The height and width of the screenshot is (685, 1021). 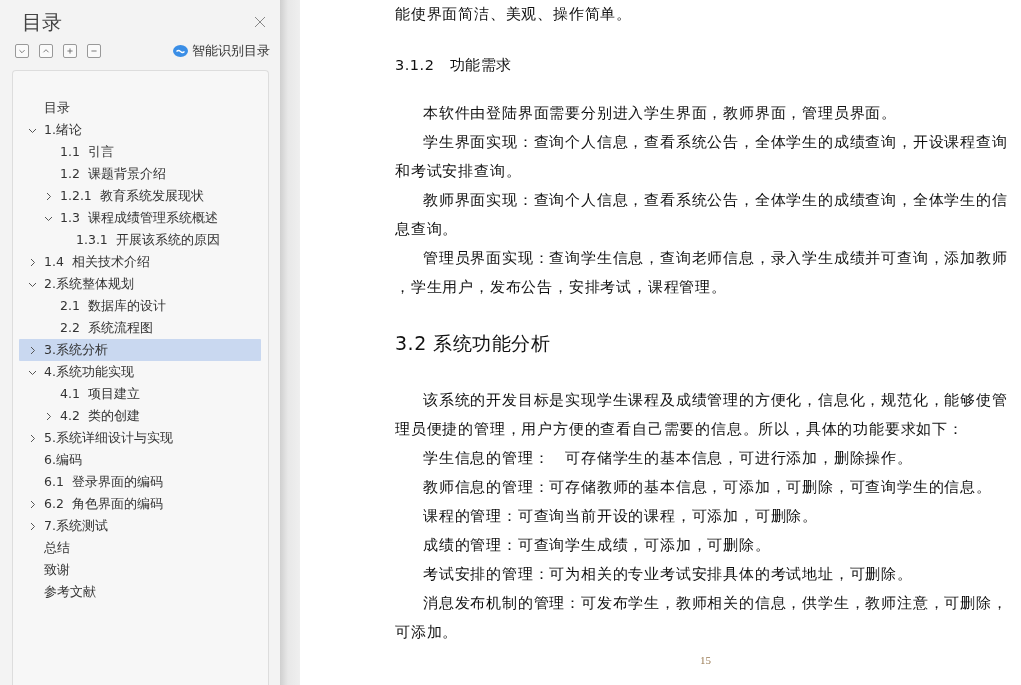 What do you see at coordinates (514, 14) in the screenshot?
I see `paragraph-text: 能使界面简洁、美观、操作简单。` at bounding box center [514, 14].